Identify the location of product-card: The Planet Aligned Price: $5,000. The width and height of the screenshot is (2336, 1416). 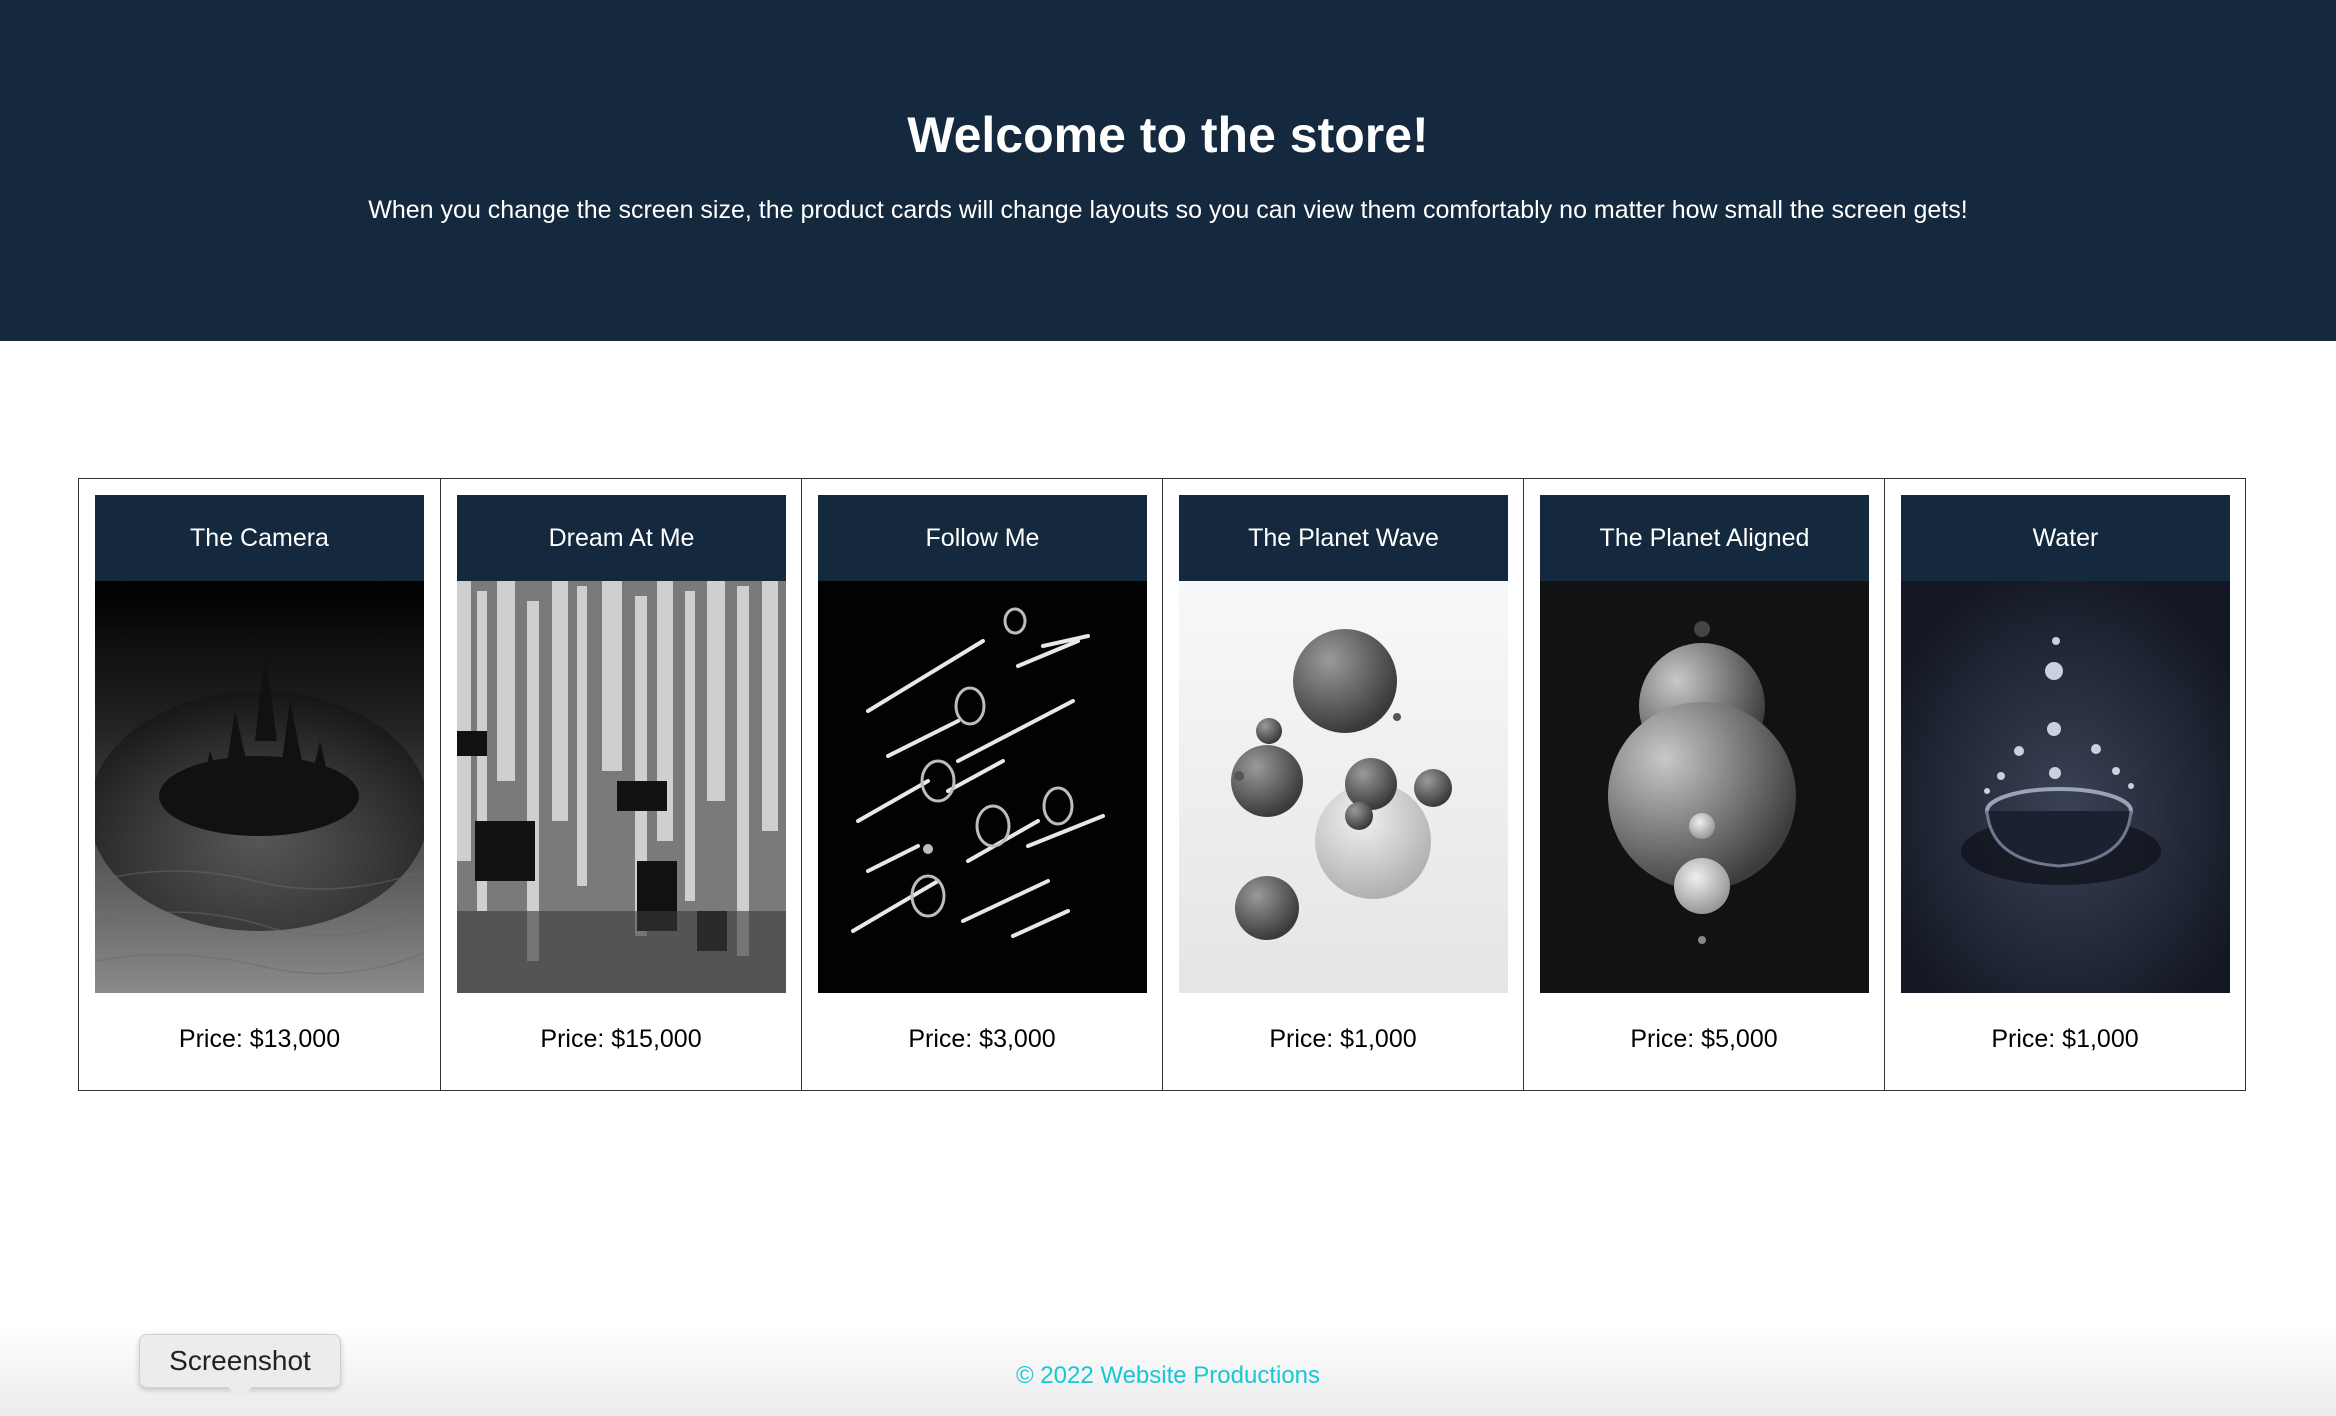
(1703, 784).